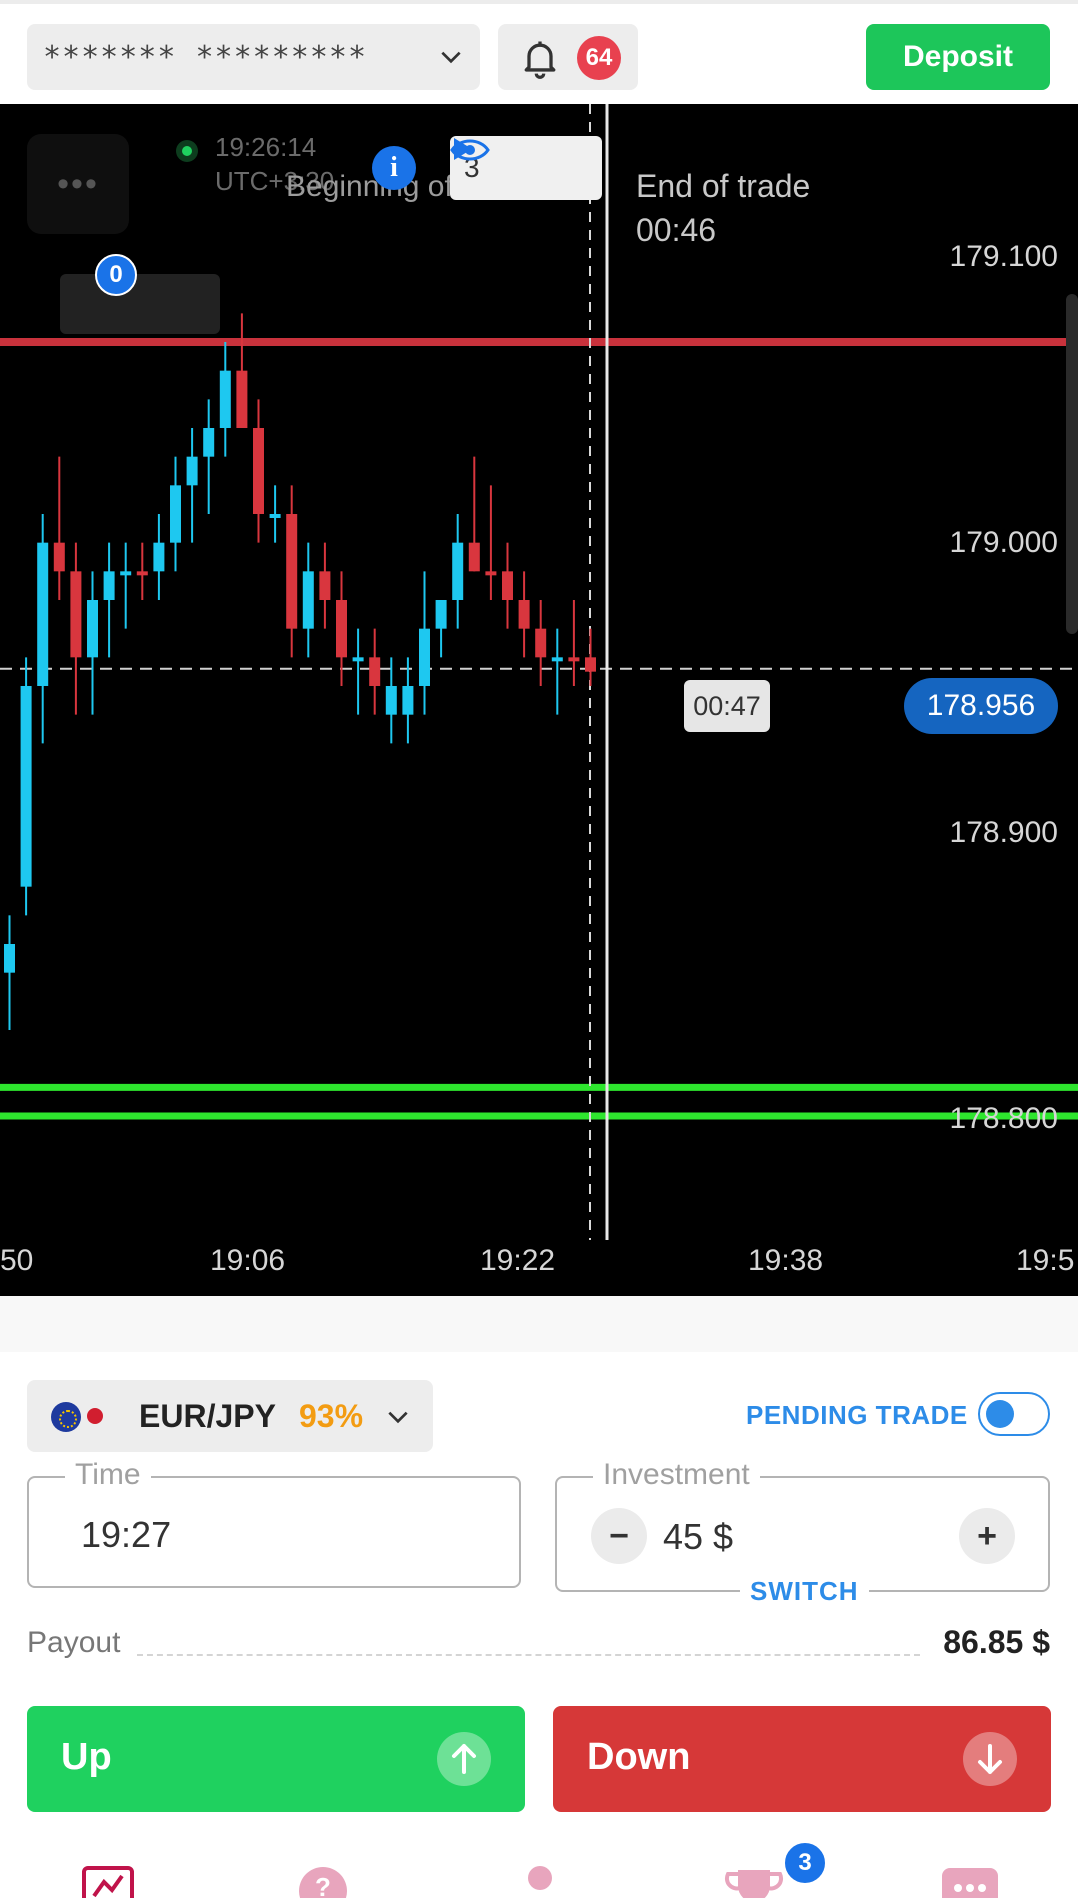 This screenshot has height=1898, width=1078. Describe the element at coordinates (140, 304) in the screenshot. I see `open-trades-button` at that location.